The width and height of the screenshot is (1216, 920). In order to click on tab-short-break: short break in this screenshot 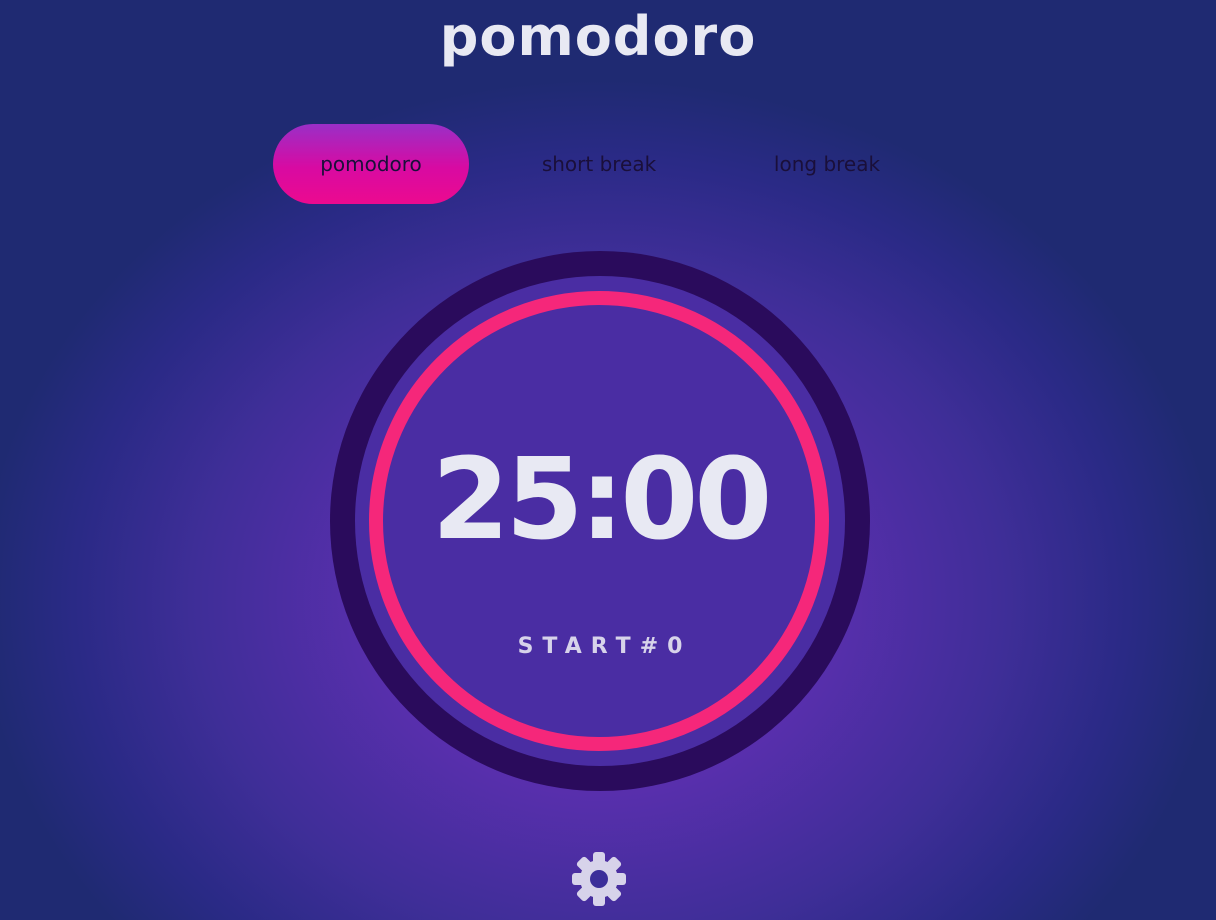, I will do `click(599, 164)`.